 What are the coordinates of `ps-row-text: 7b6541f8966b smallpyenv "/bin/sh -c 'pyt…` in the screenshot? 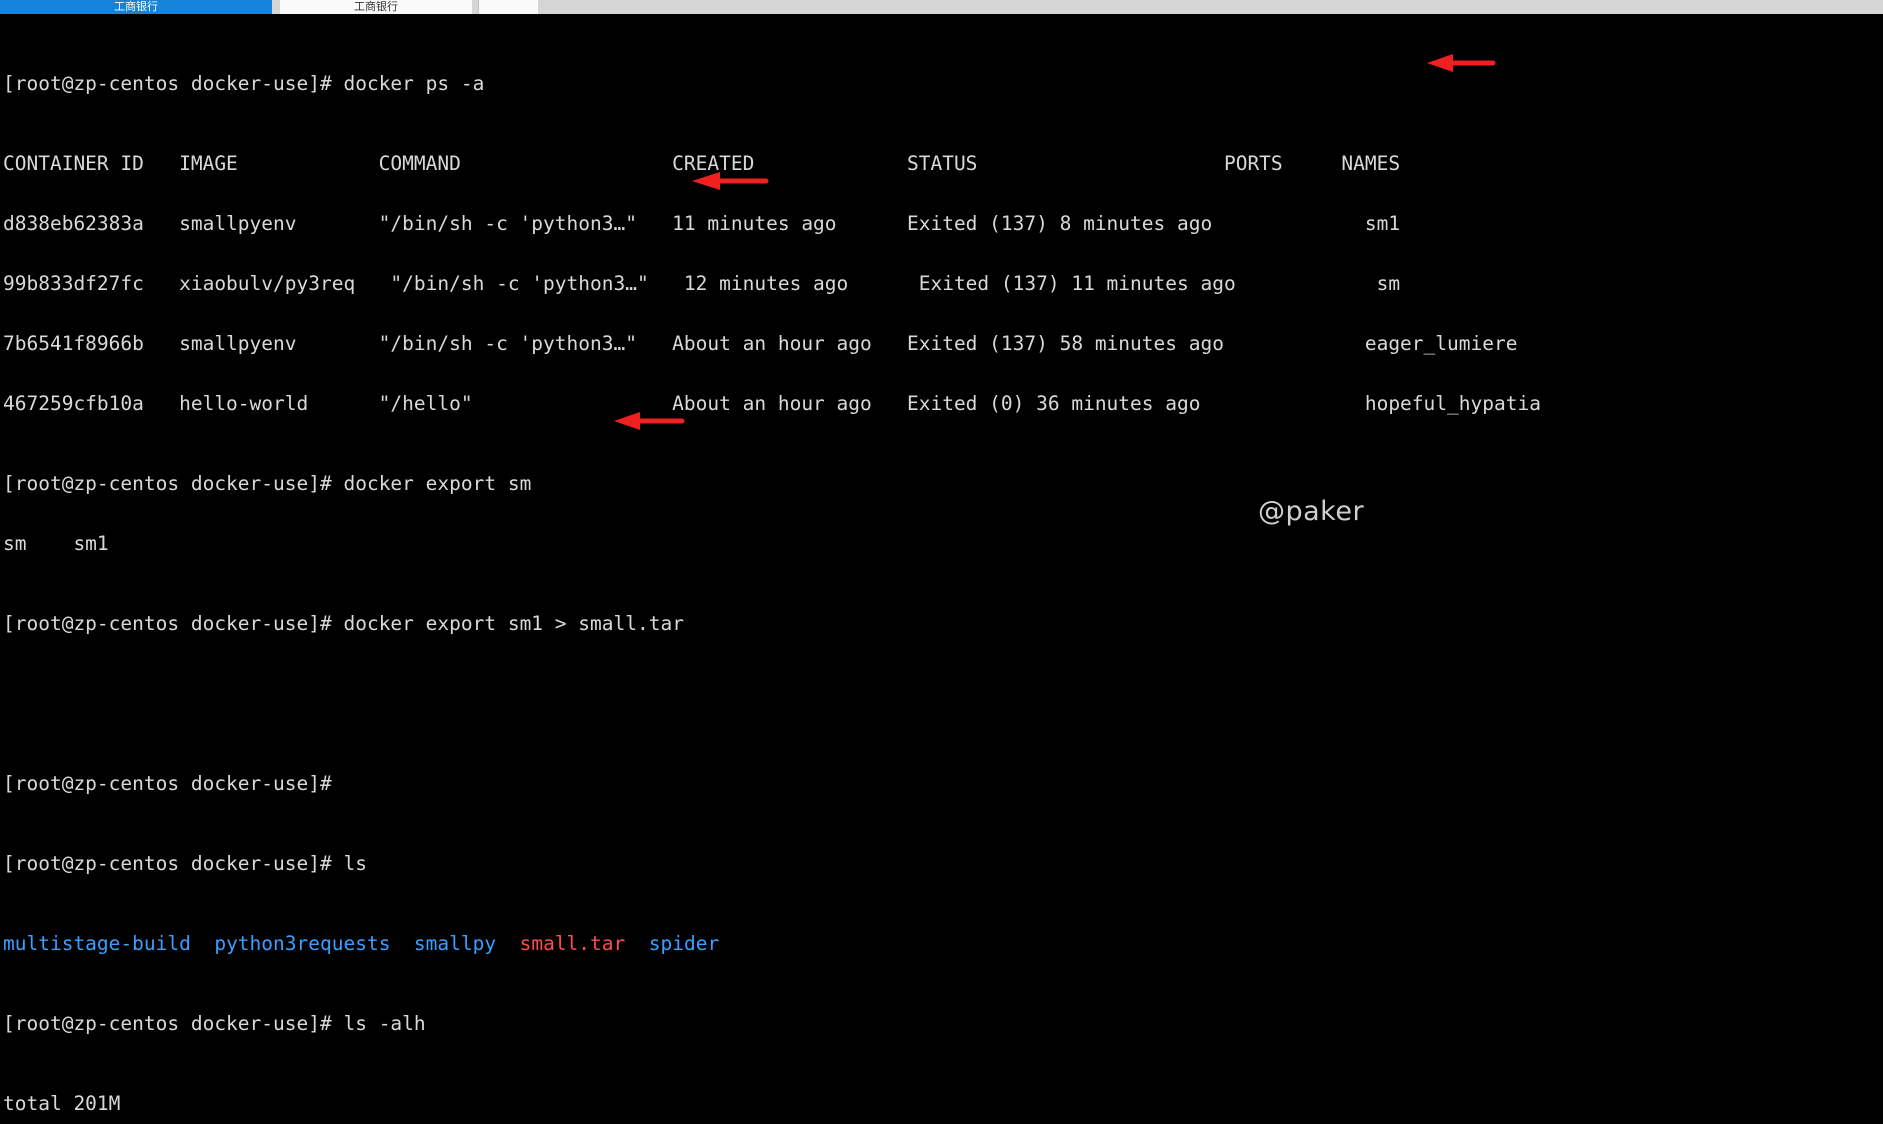 It's located at (760, 343).